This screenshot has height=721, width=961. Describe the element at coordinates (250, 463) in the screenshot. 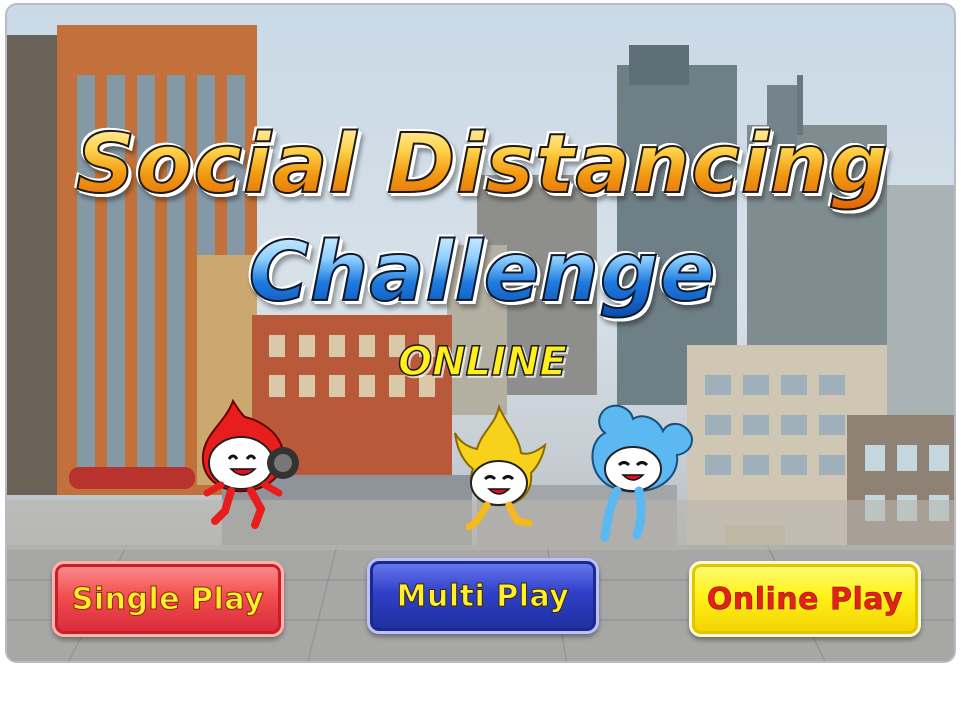

I see `red-character-icon` at that location.